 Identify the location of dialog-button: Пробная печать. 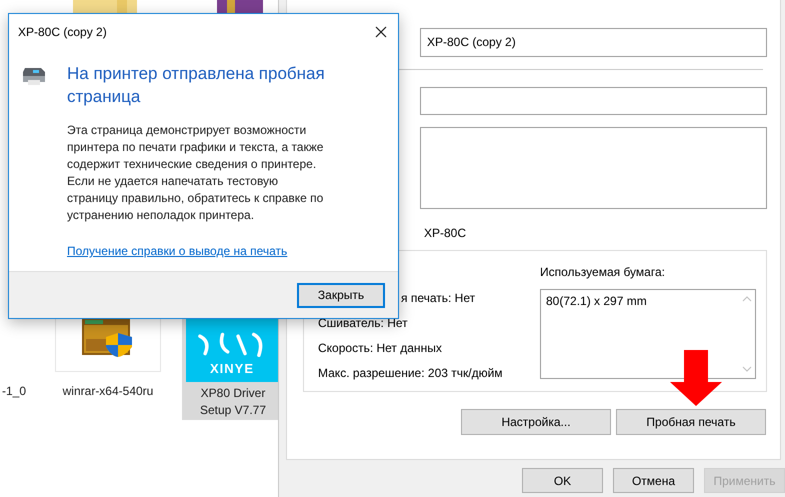
(691, 422).